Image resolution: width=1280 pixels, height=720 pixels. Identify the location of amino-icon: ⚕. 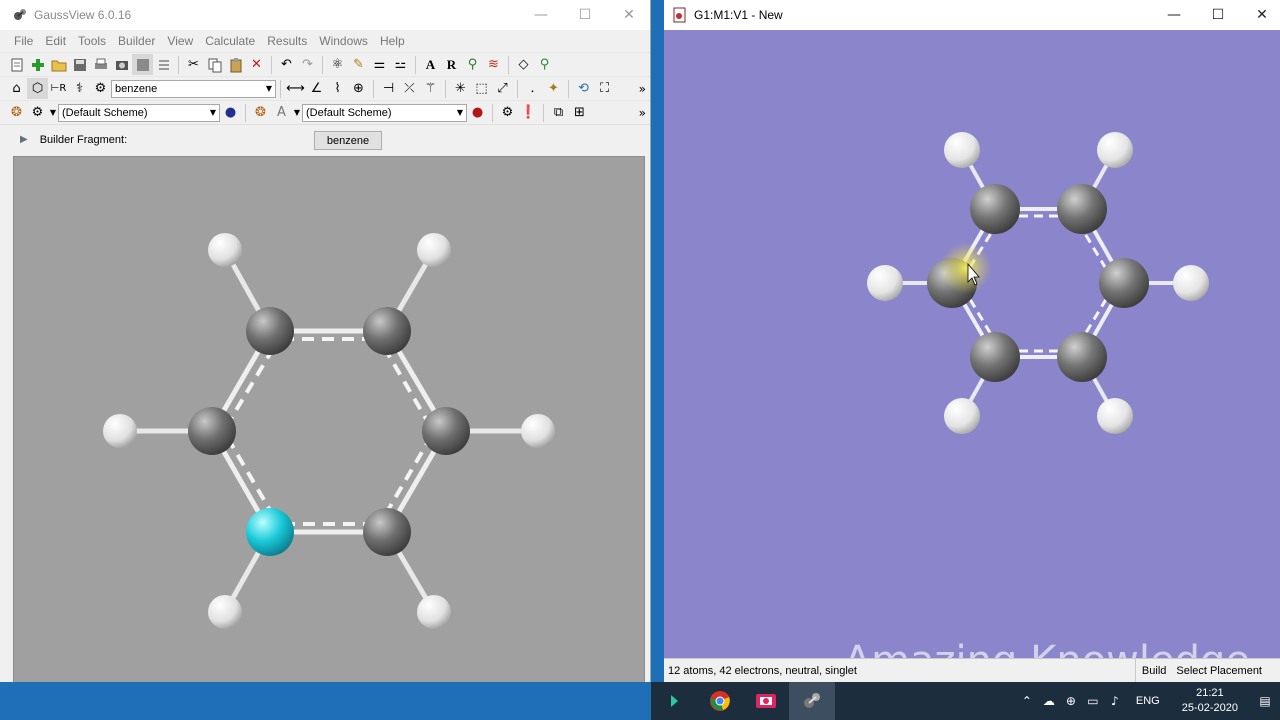
(79, 88).